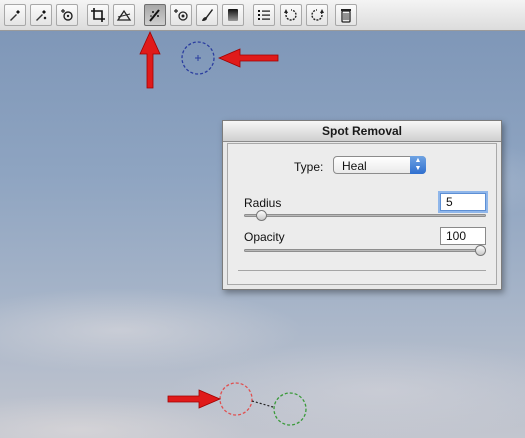 Image resolution: width=525 pixels, height=438 pixels. Describe the element at coordinates (261, 215) in the screenshot. I see `radius-slider-thumb` at that location.